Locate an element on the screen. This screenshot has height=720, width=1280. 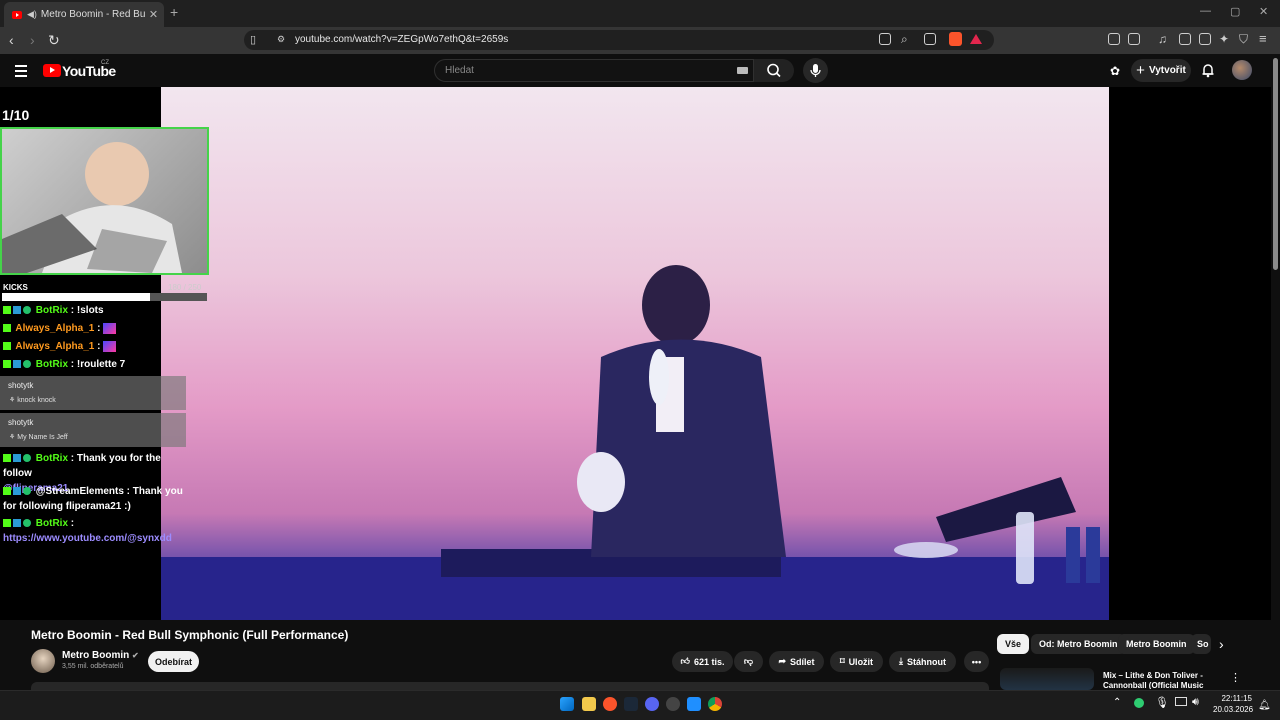
more-actions-button: ••• is located at coordinates (976, 661).